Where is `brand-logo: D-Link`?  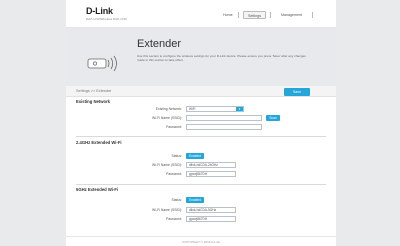
brand-logo: D-Link is located at coordinates (99, 11).